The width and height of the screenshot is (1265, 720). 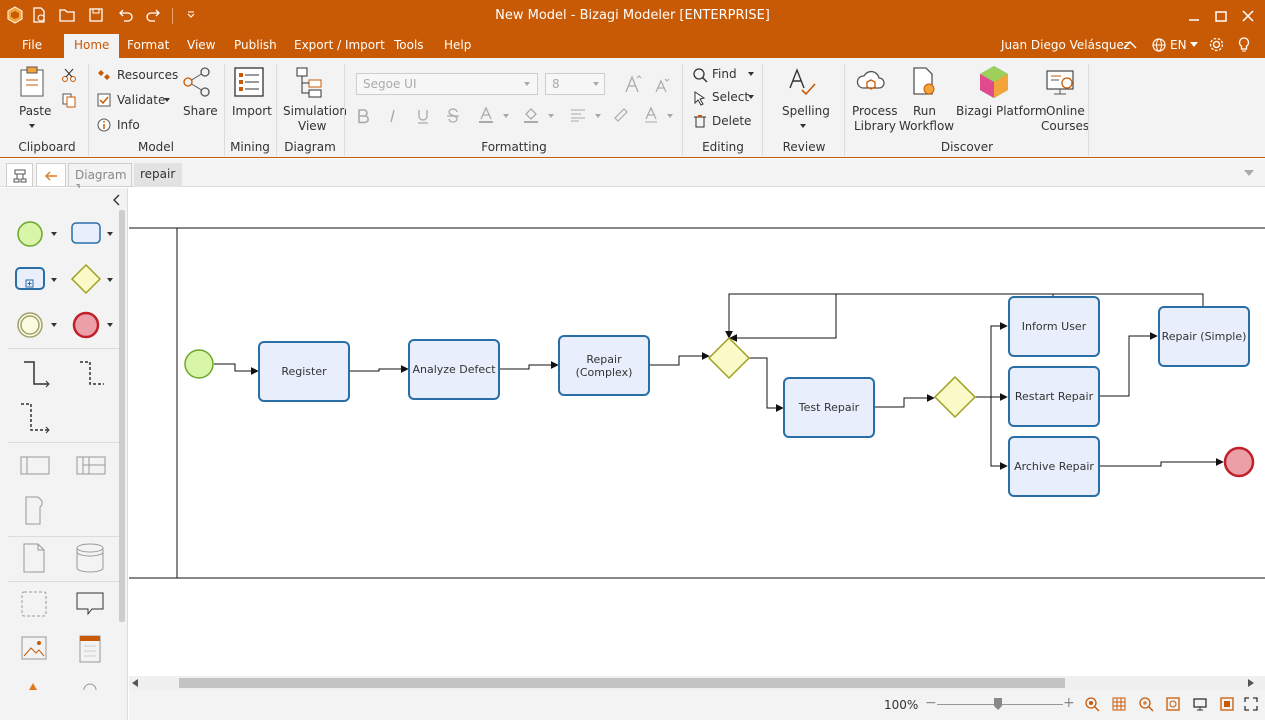 I want to click on strikethrough-icon, so click(x=453, y=116).